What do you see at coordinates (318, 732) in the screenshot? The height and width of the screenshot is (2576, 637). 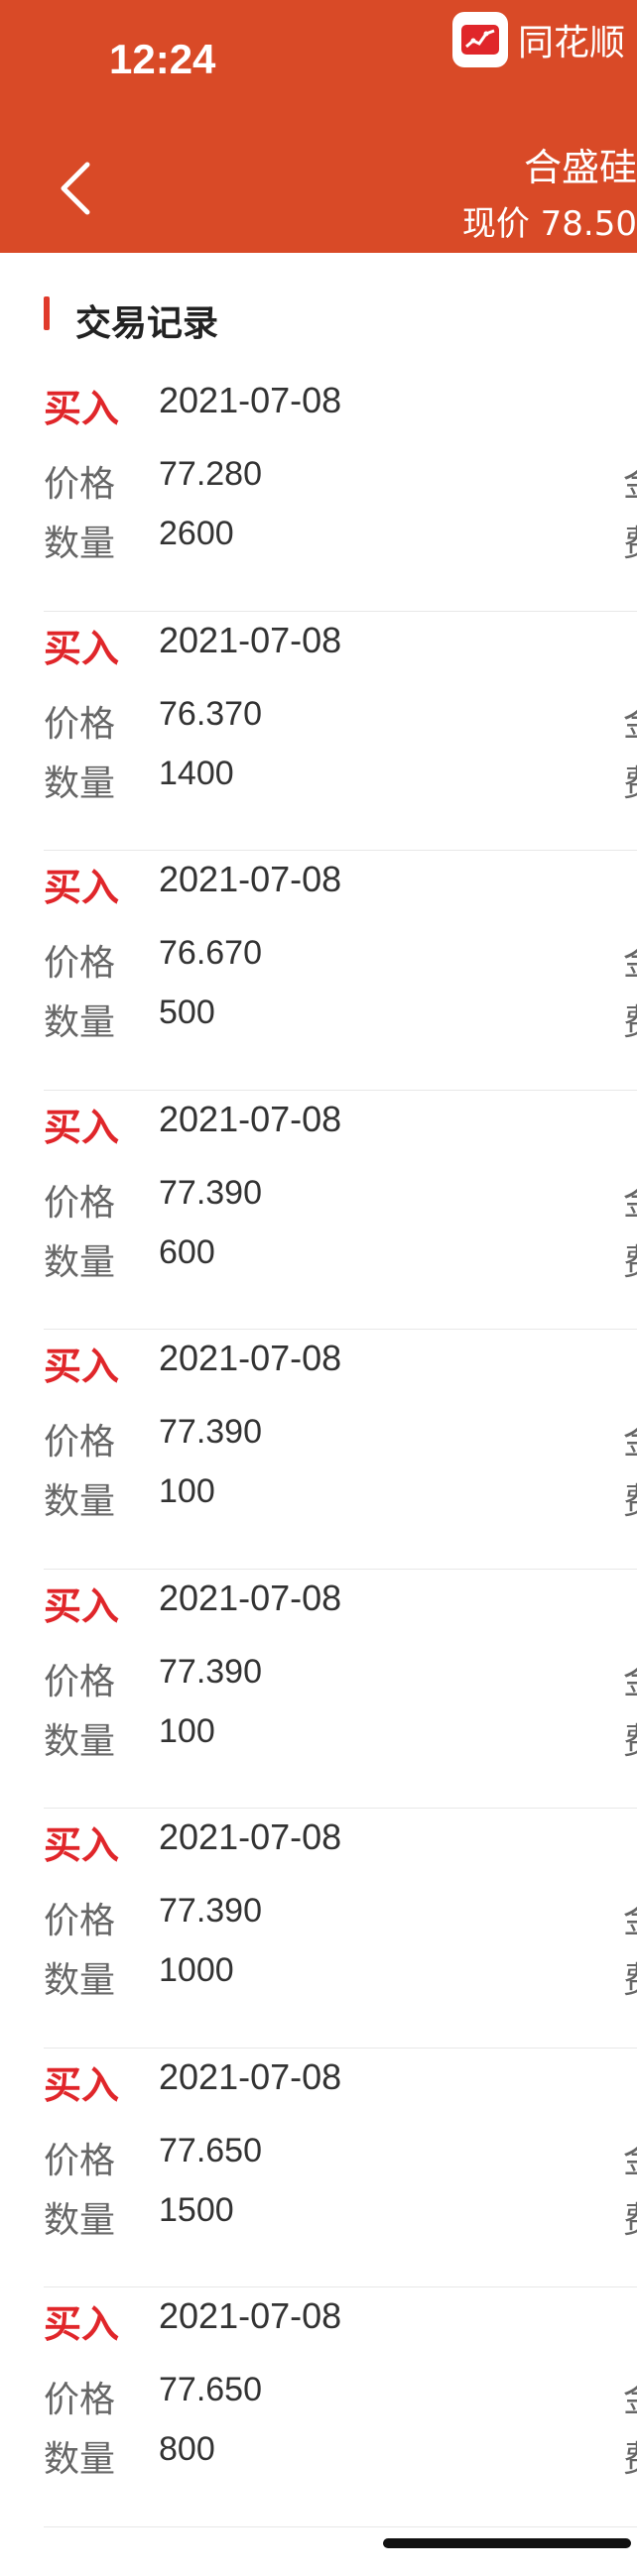 I see `trade-record-item: 买入 2021-07-08 价格 76.370 数量 1400 金费` at bounding box center [318, 732].